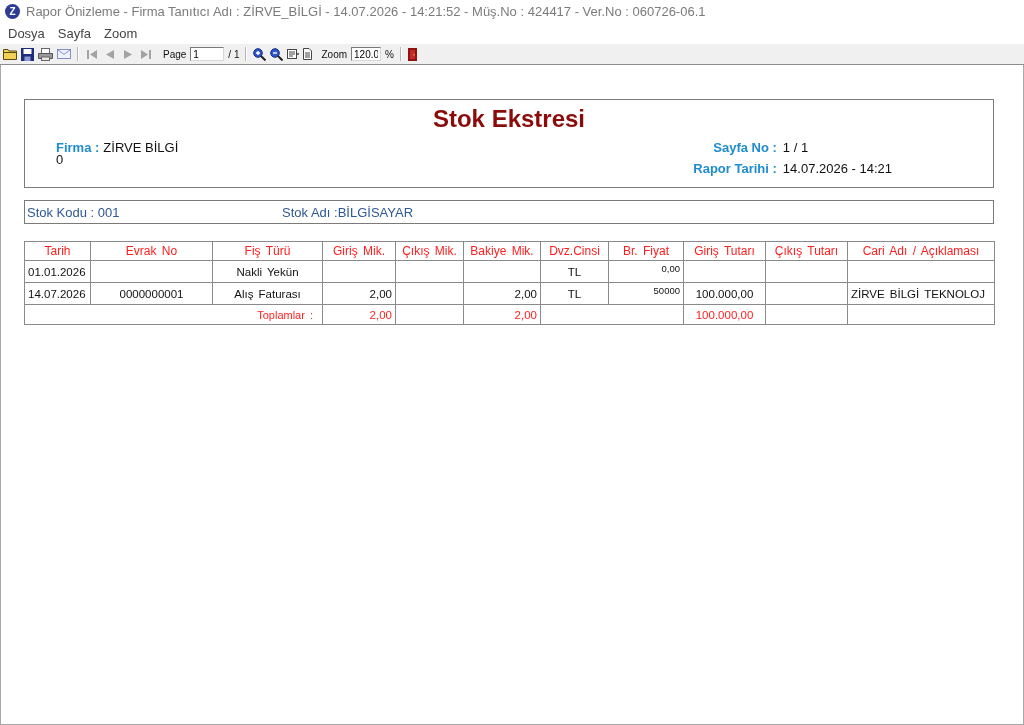 The height and width of the screenshot is (725, 1024). I want to click on page-field: 1, so click(207, 54).